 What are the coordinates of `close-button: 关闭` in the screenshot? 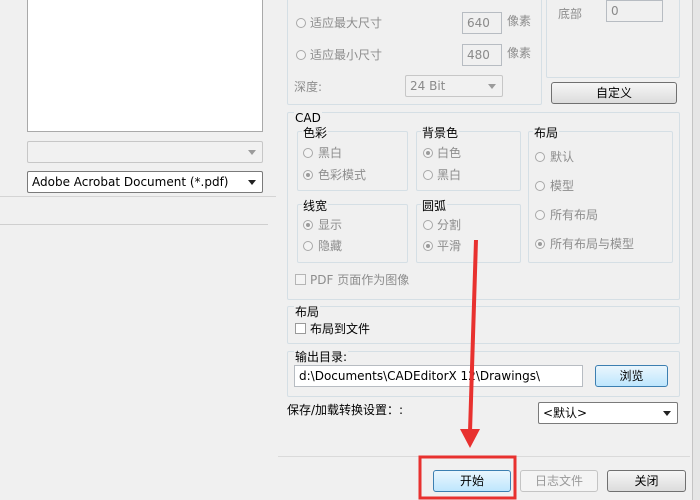 It's located at (646, 481).